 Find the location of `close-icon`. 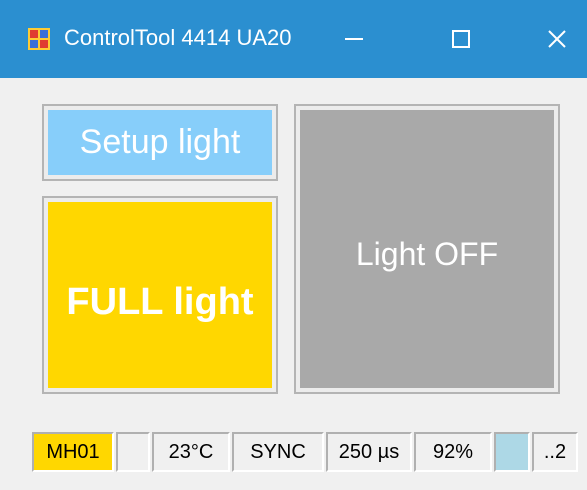

close-icon is located at coordinates (557, 39).